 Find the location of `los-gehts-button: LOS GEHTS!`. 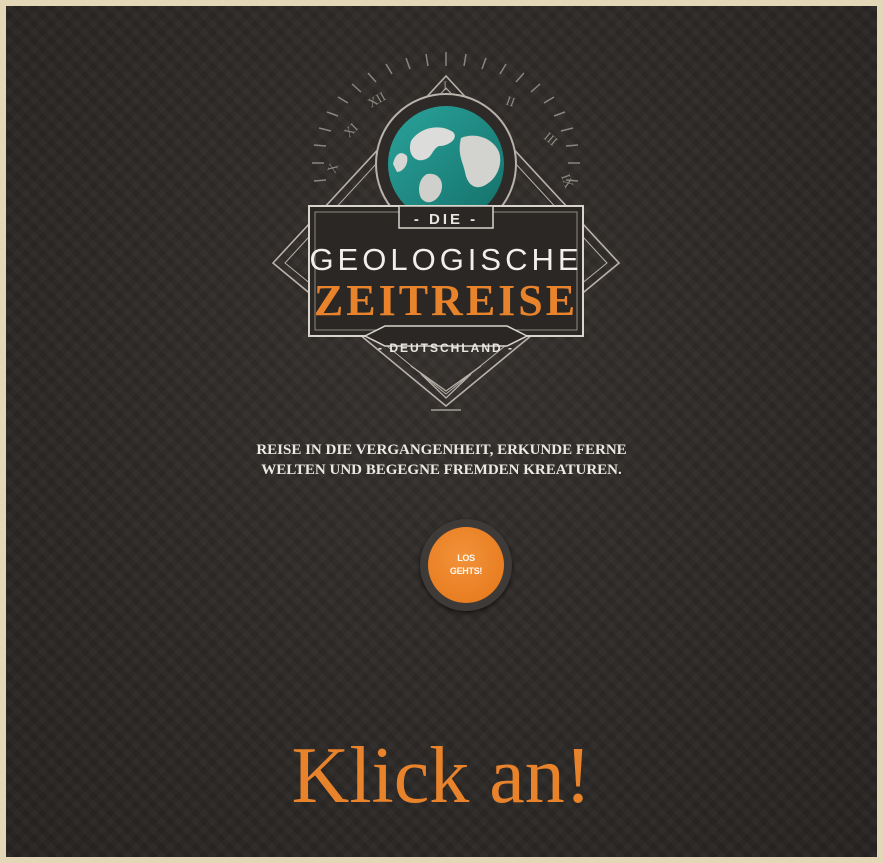

los-gehts-button: LOS GEHTS! is located at coordinates (466, 565).